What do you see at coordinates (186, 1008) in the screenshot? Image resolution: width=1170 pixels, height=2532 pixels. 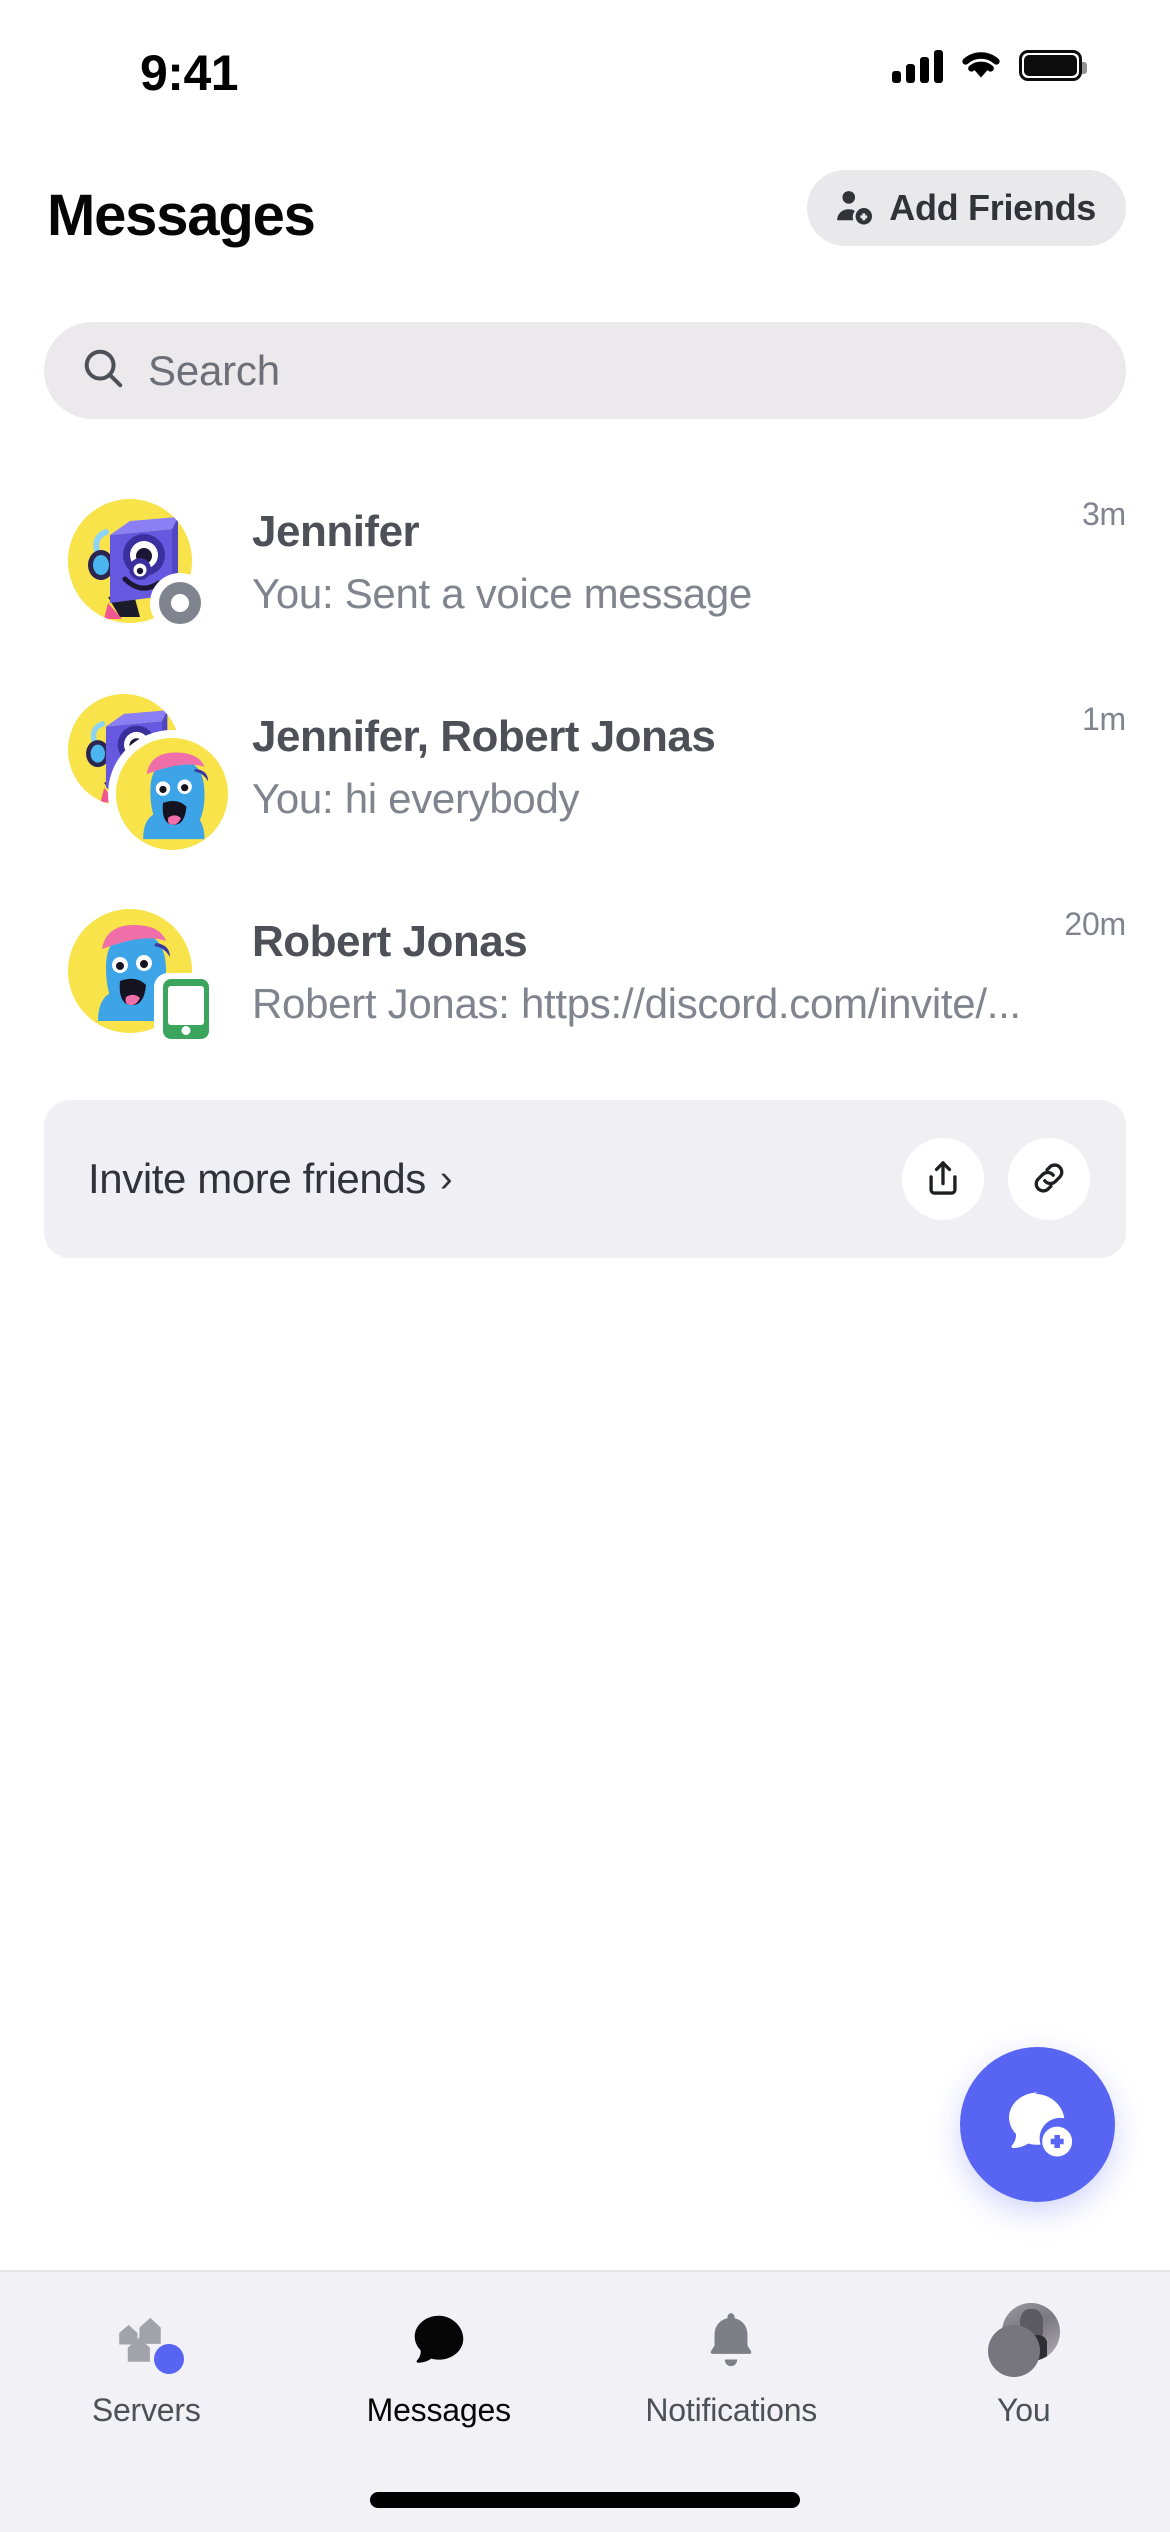 I see `status-mobile-online-icon` at bounding box center [186, 1008].